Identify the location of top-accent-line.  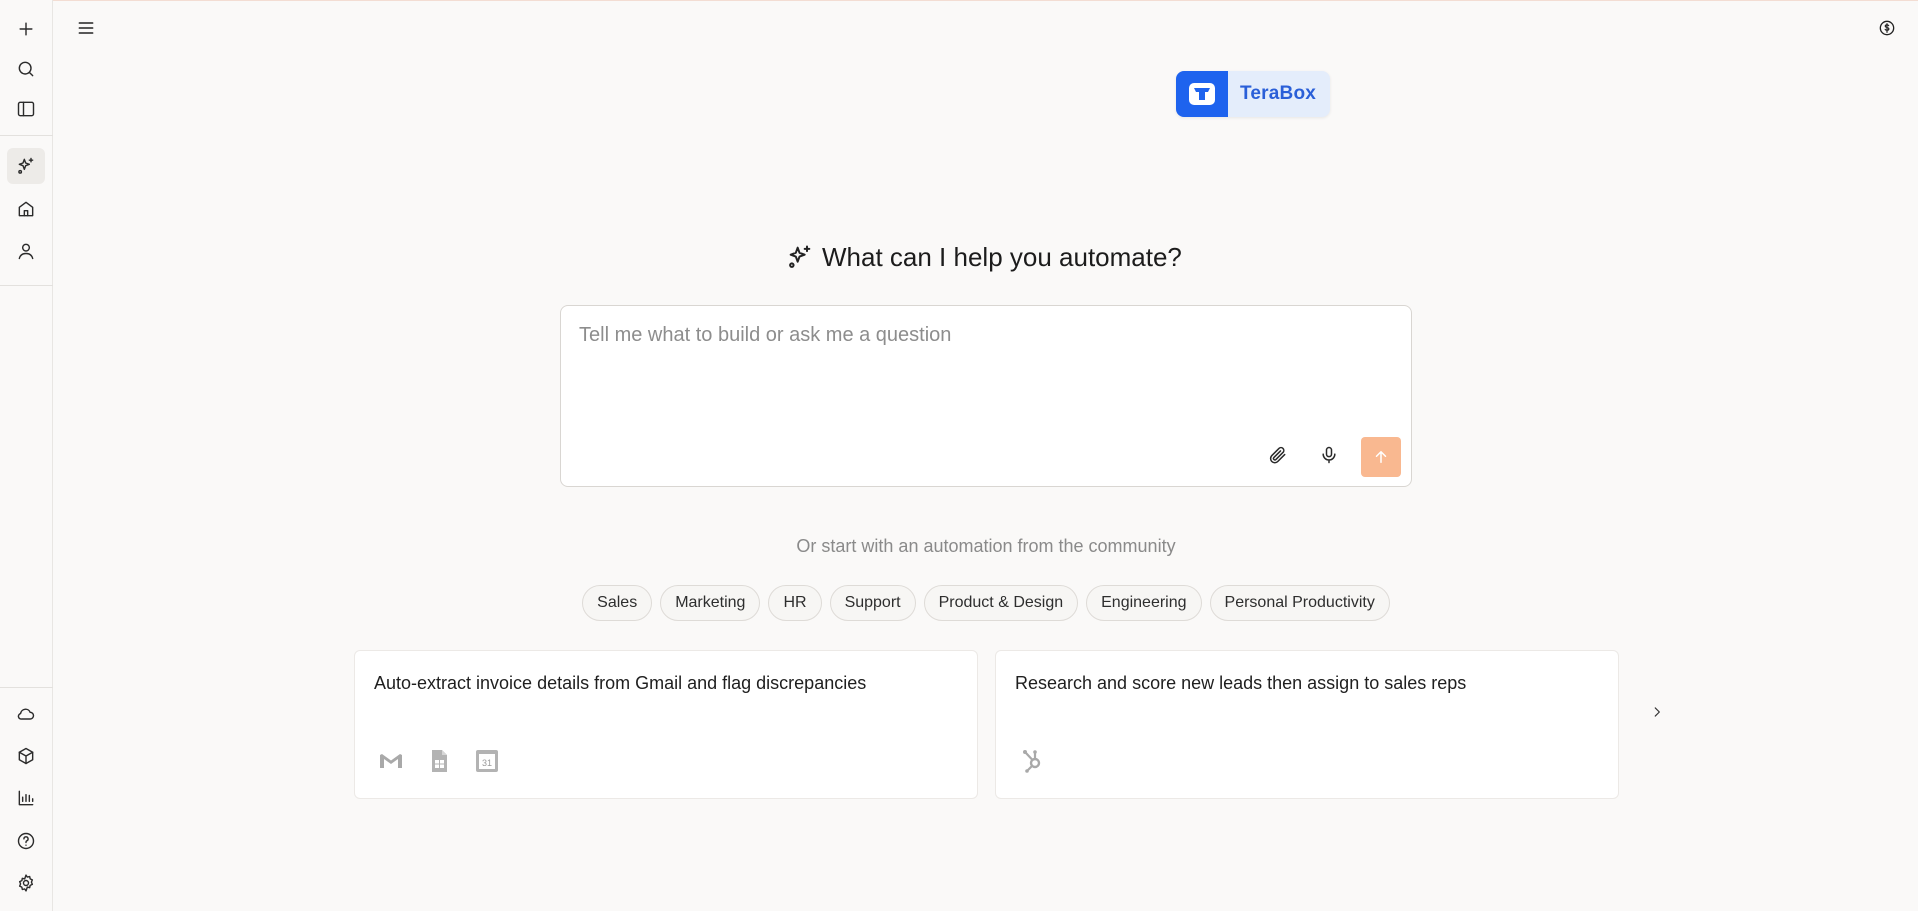
(959, 0).